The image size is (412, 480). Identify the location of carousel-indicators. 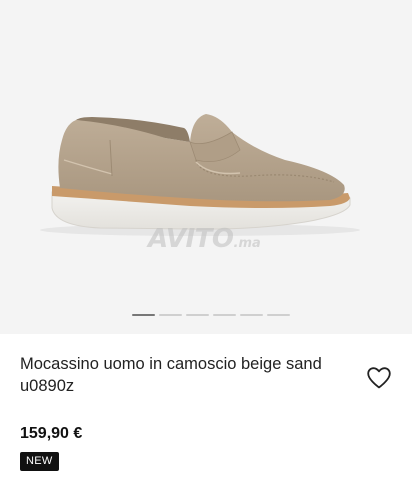
(211, 315).